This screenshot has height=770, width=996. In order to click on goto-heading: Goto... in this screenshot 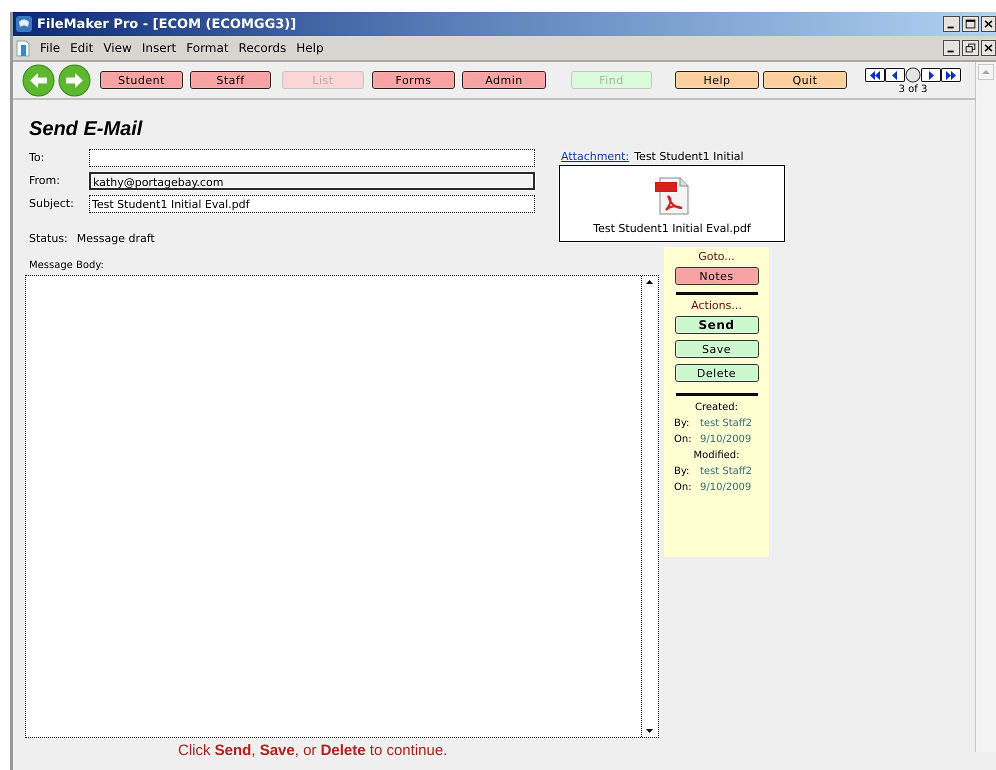, I will do `click(716, 257)`.